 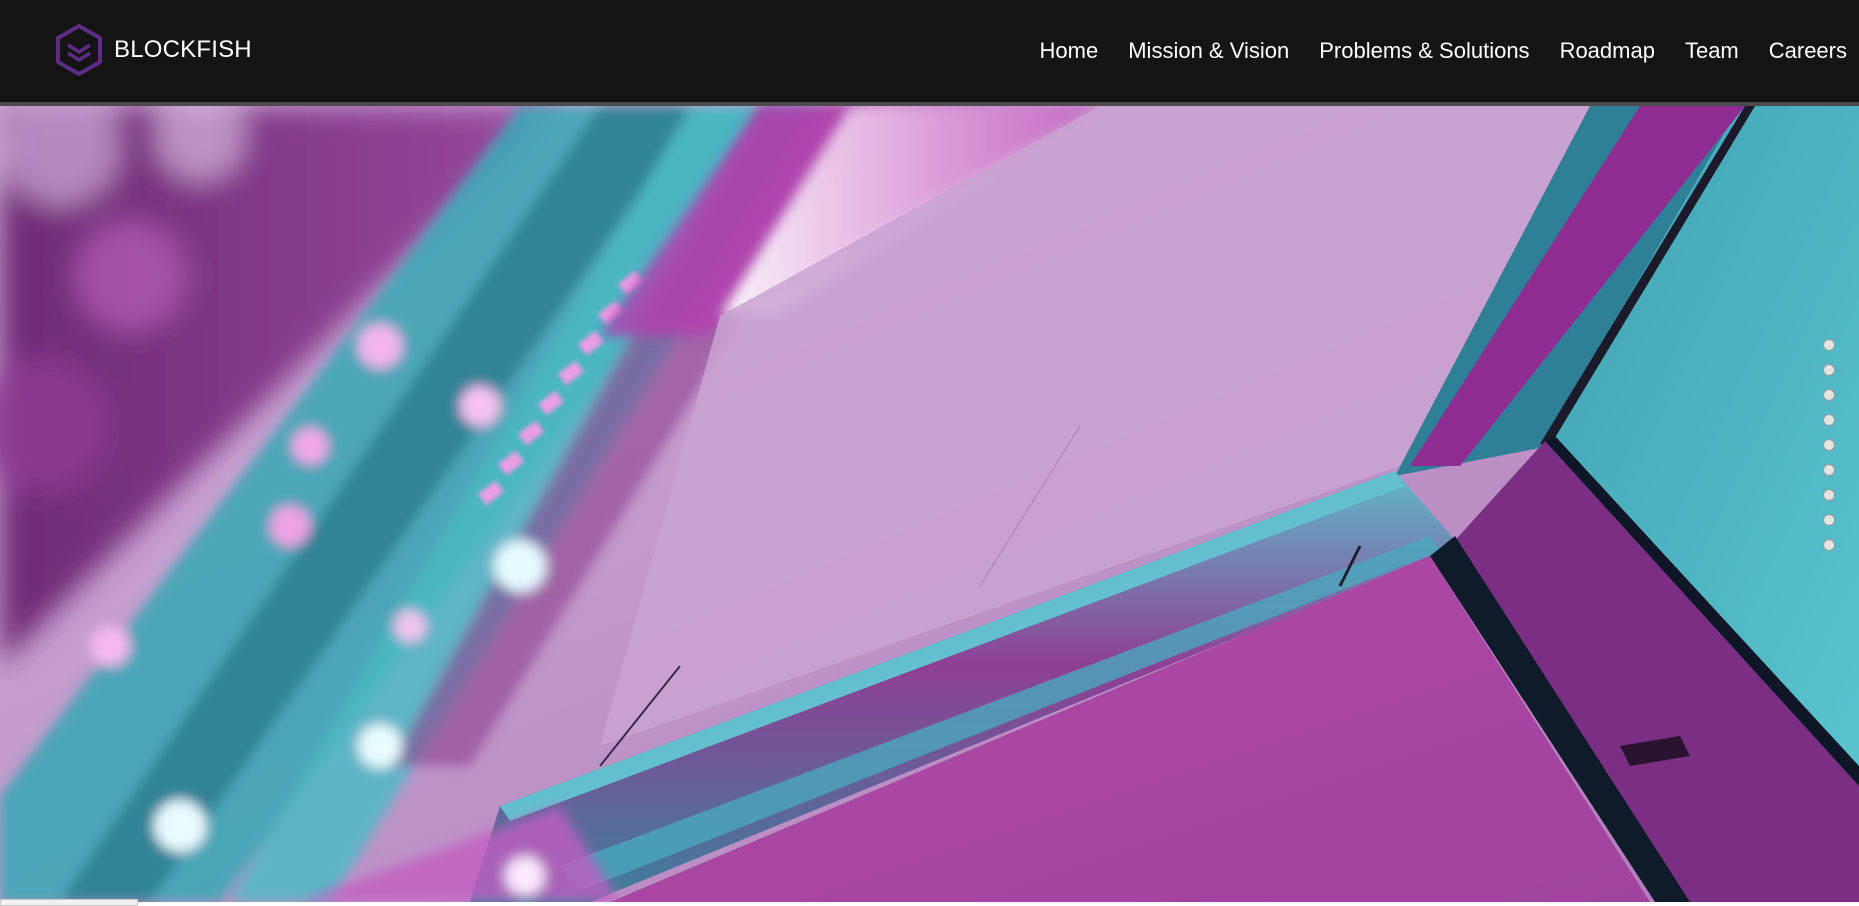 What do you see at coordinates (929, 904) in the screenshot?
I see `page-bottom-edge` at bounding box center [929, 904].